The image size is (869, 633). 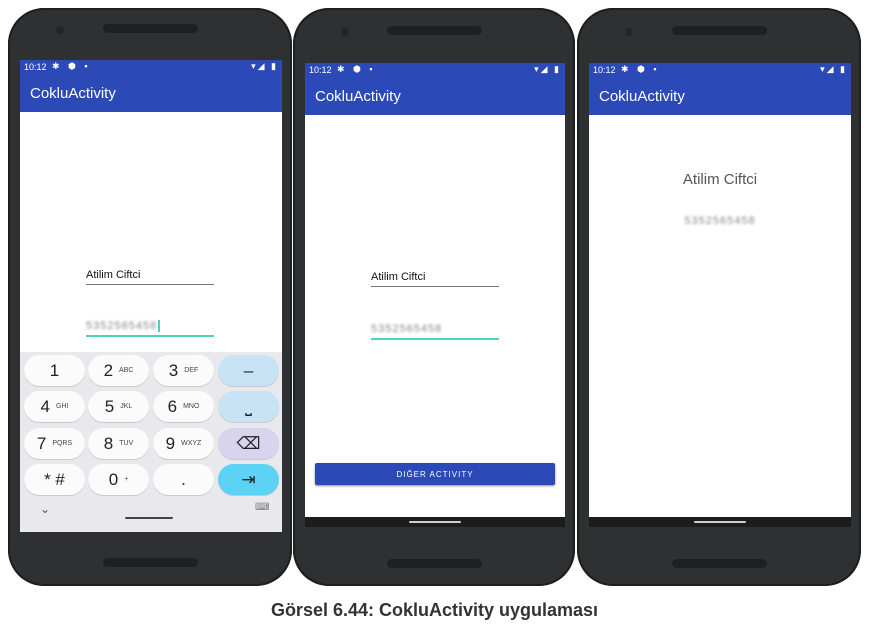 What do you see at coordinates (45, 509) in the screenshot?
I see `collapse-chevron-icon: ⌄` at bounding box center [45, 509].